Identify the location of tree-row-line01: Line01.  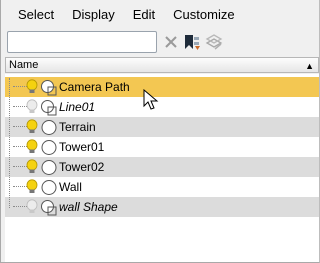
(162, 107).